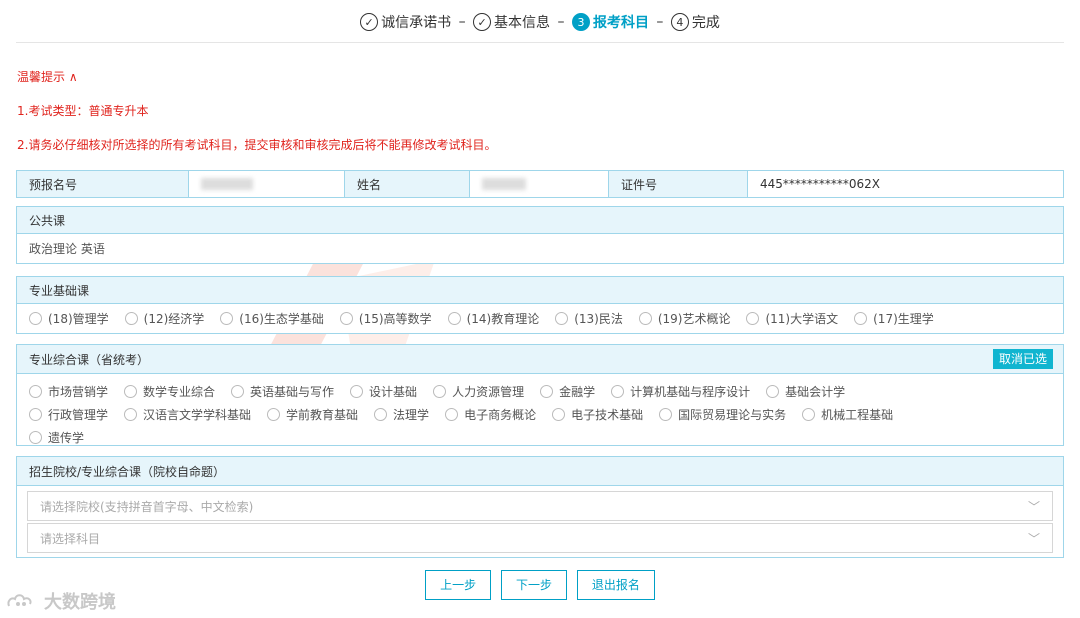  I want to click on radio-option: (19)艺术概论, so click(684, 318).